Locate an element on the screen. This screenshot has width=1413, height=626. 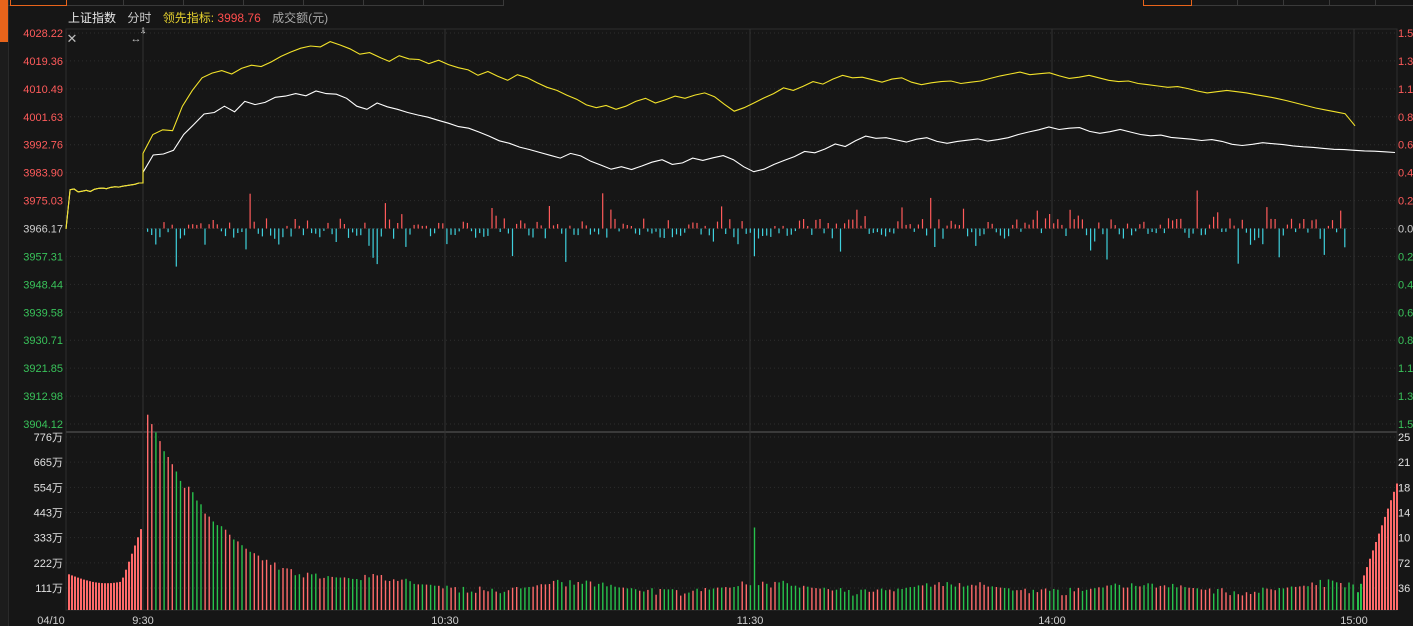
pre-volume-bar is located at coordinates (75, 593).